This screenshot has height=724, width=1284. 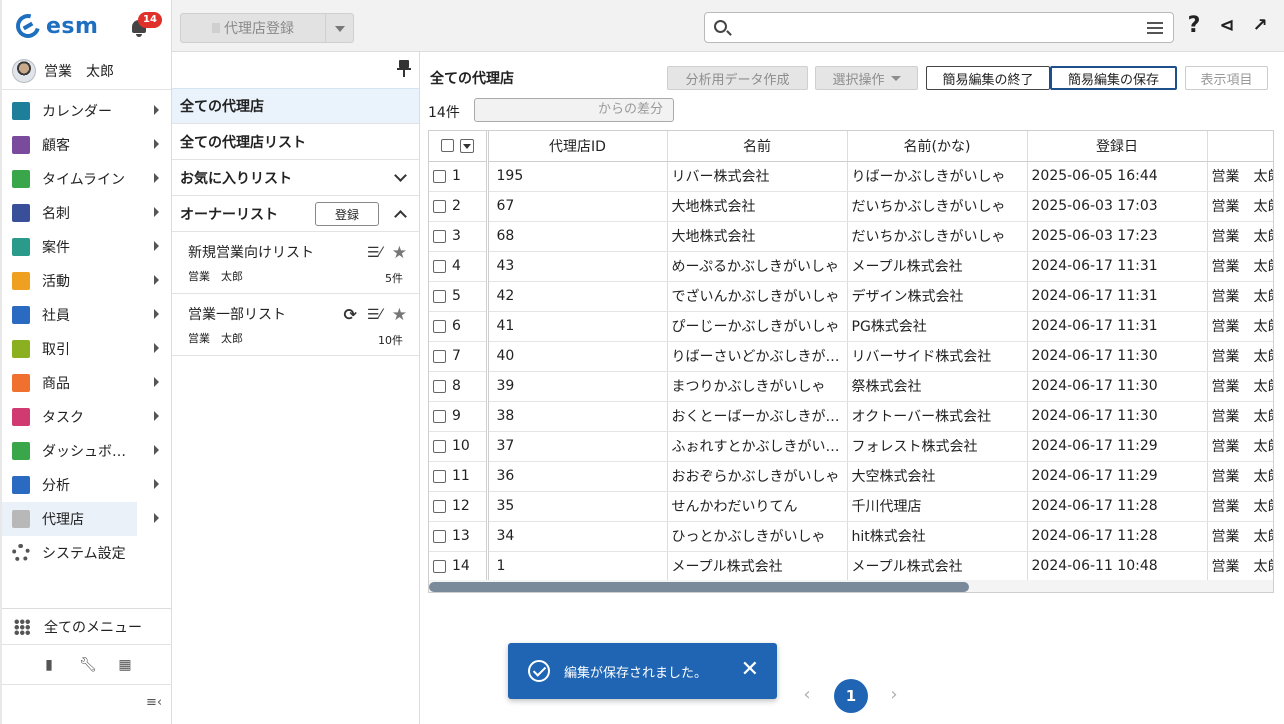 What do you see at coordinates (447, 146) in the screenshot?
I see `select-all-checkbox` at bounding box center [447, 146].